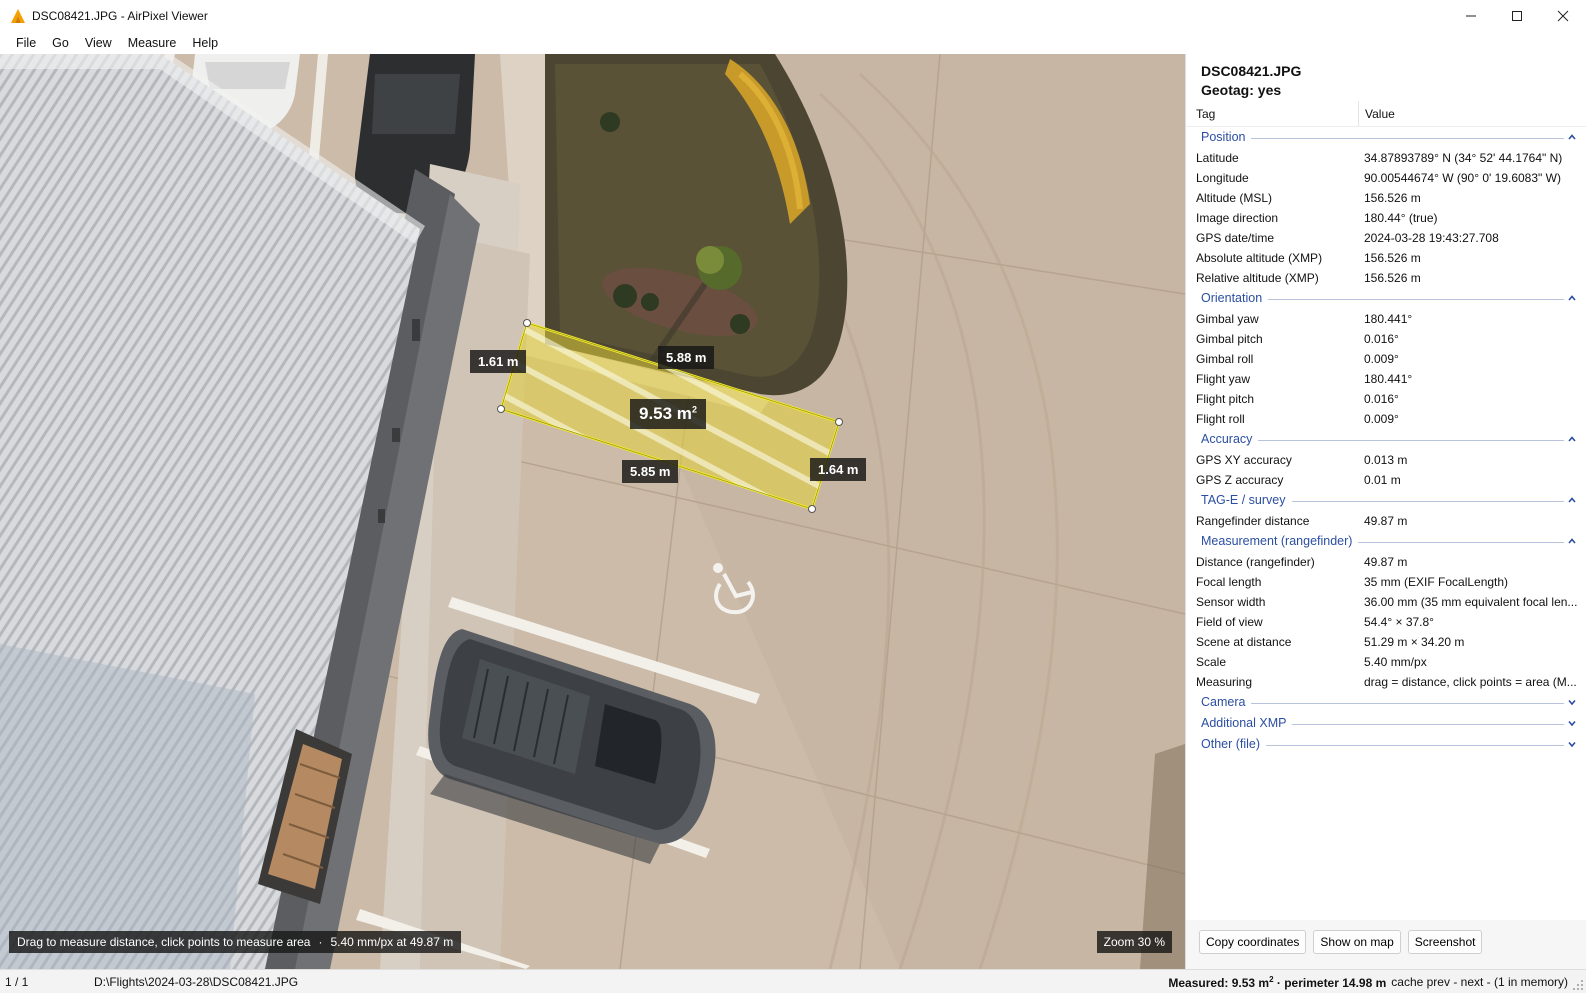  I want to click on group-position: Position, so click(1386, 137).